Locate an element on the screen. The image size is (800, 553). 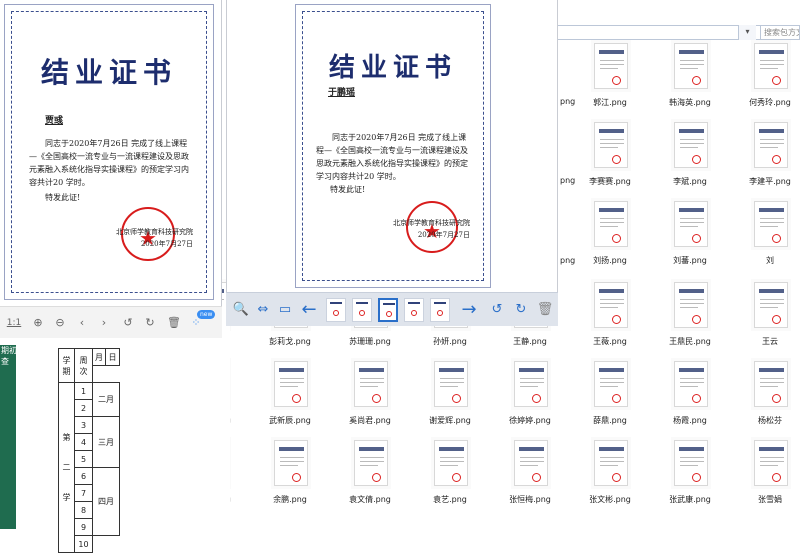
file-item: 李斌.png is located at coordinates (690, 162).